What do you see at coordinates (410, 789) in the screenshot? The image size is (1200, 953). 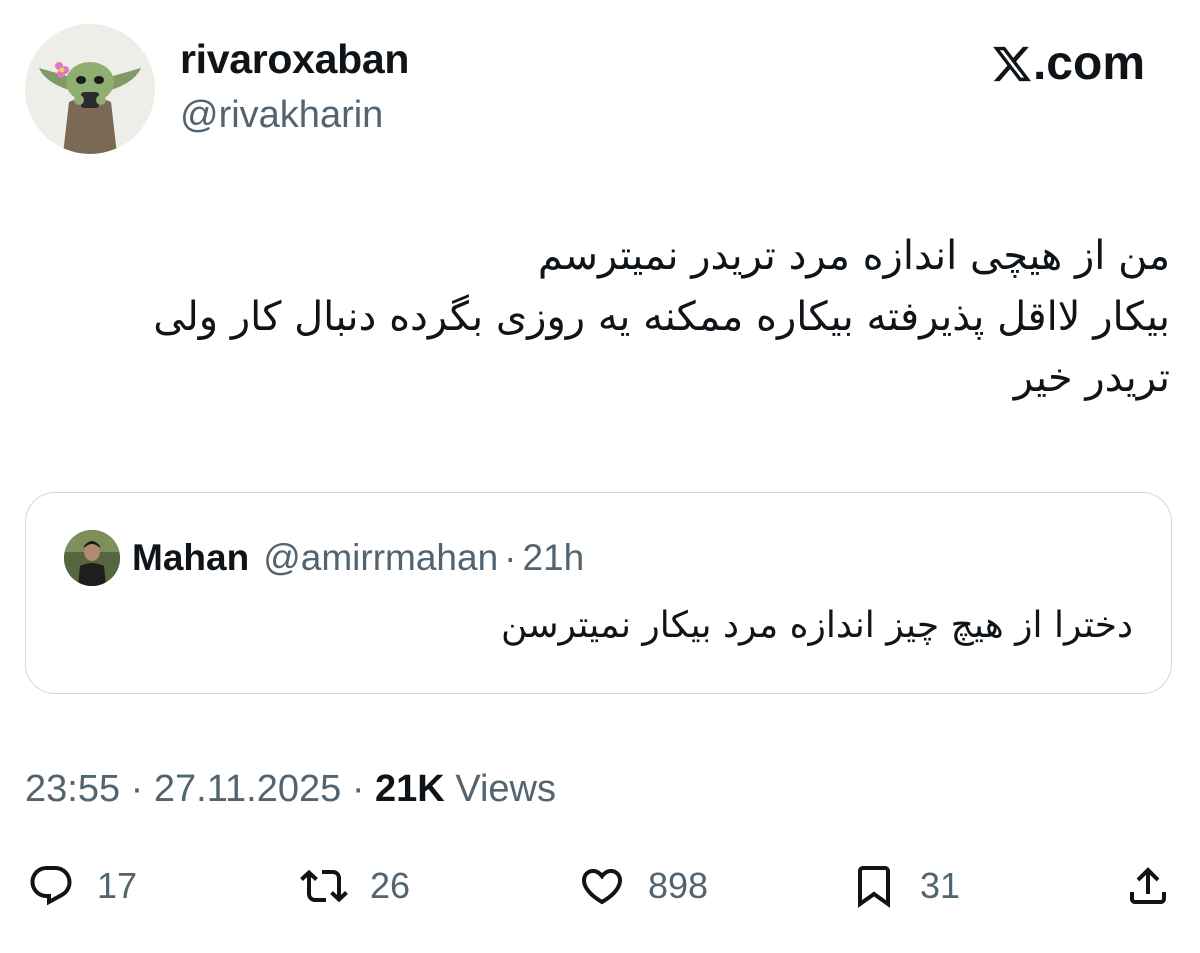 I see `views-count: 21K` at bounding box center [410, 789].